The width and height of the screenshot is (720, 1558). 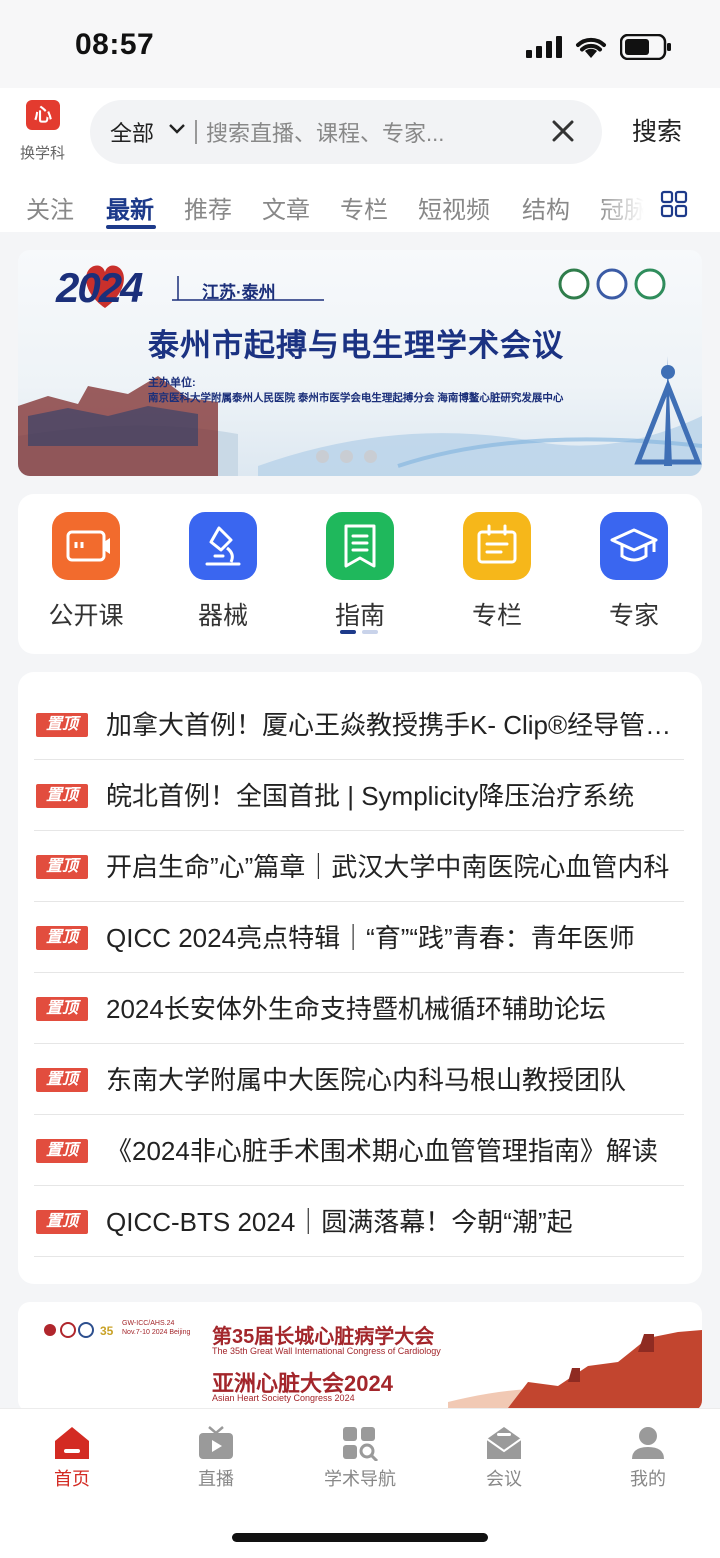 What do you see at coordinates (196, 132) in the screenshot?
I see `search-divider` at bounding box center [196, 132].